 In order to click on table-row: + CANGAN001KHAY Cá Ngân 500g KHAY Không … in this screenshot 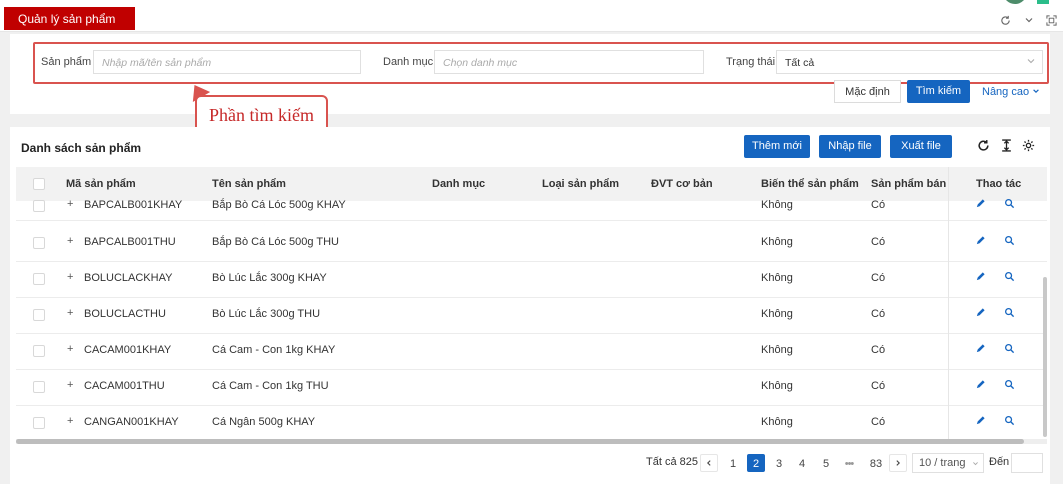, I will do `click(531, 422)`.